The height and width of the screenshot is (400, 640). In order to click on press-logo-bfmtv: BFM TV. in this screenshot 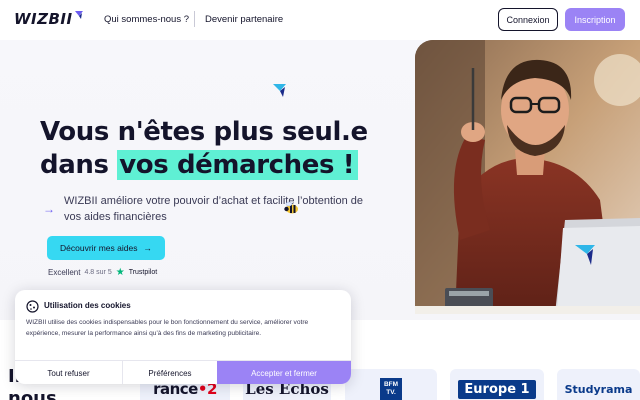, I will do `click(391, 384)`.